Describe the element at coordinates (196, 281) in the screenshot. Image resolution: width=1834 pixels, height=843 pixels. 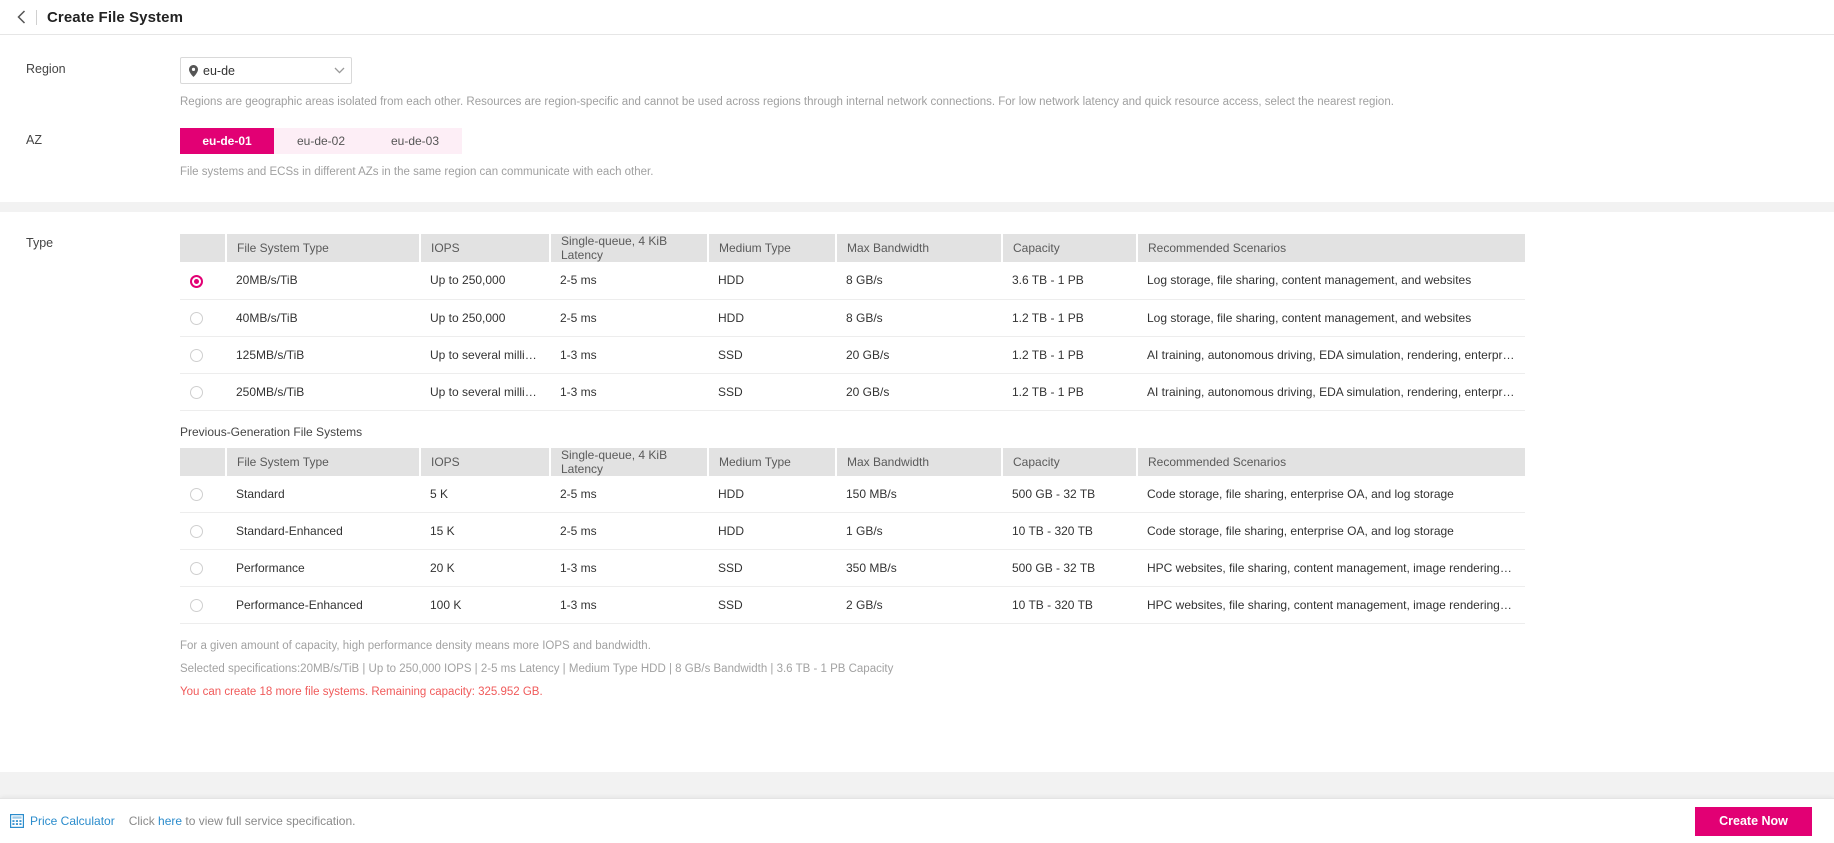
I see `radio-20mbs-tib` at that location.